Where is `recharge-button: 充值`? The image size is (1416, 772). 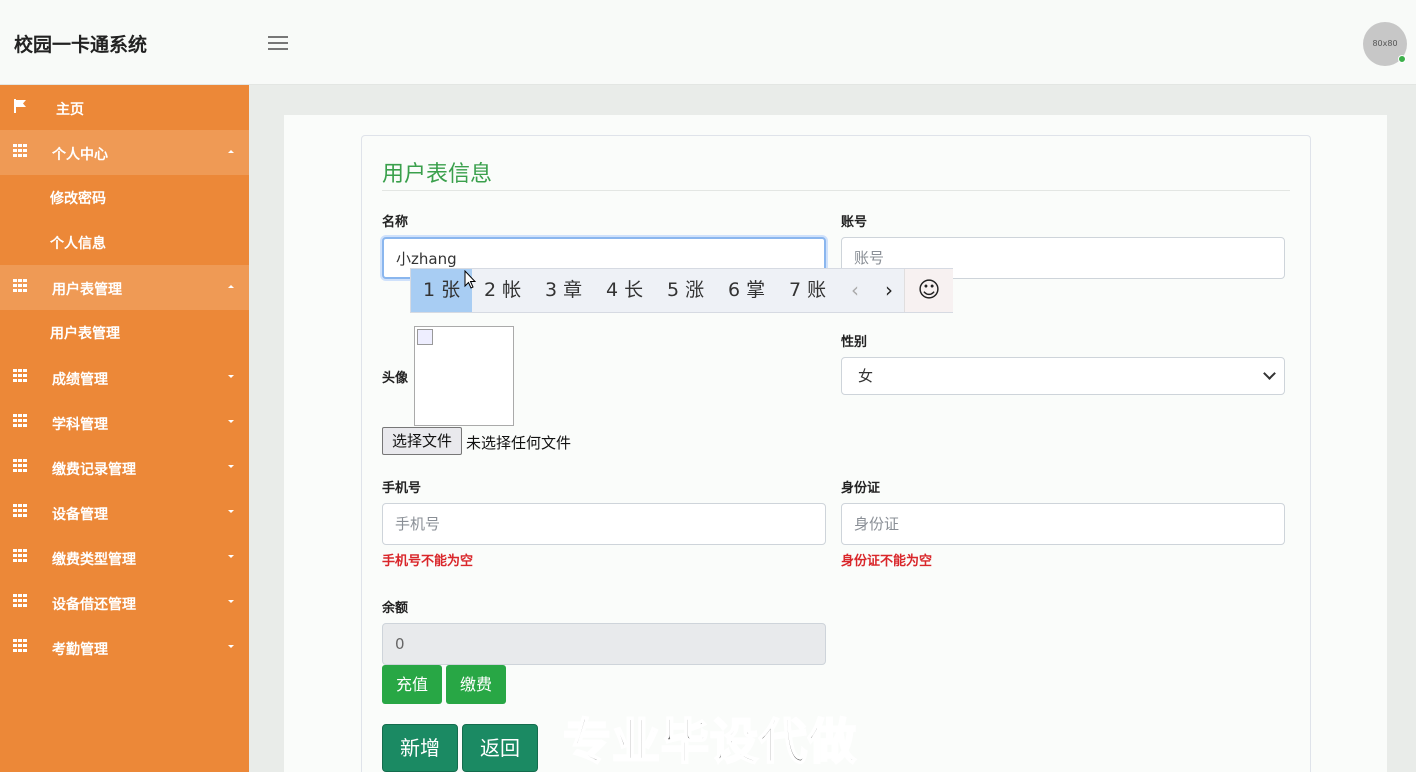
recharge-button: 充值 is located at coordinates (412, 684).